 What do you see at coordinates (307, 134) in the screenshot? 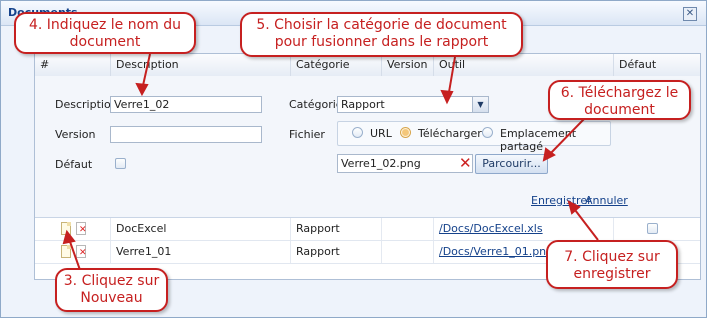
I see `file-label: Fichier` at bounding box center [307, 134].